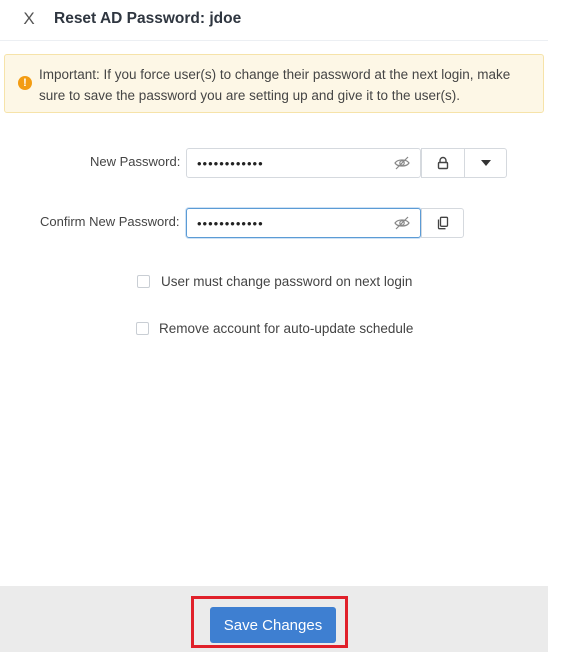  Describe the element at coordinates (230, 163) in the screenshot. I see `new-password-value: ••••••••••••` at that location.